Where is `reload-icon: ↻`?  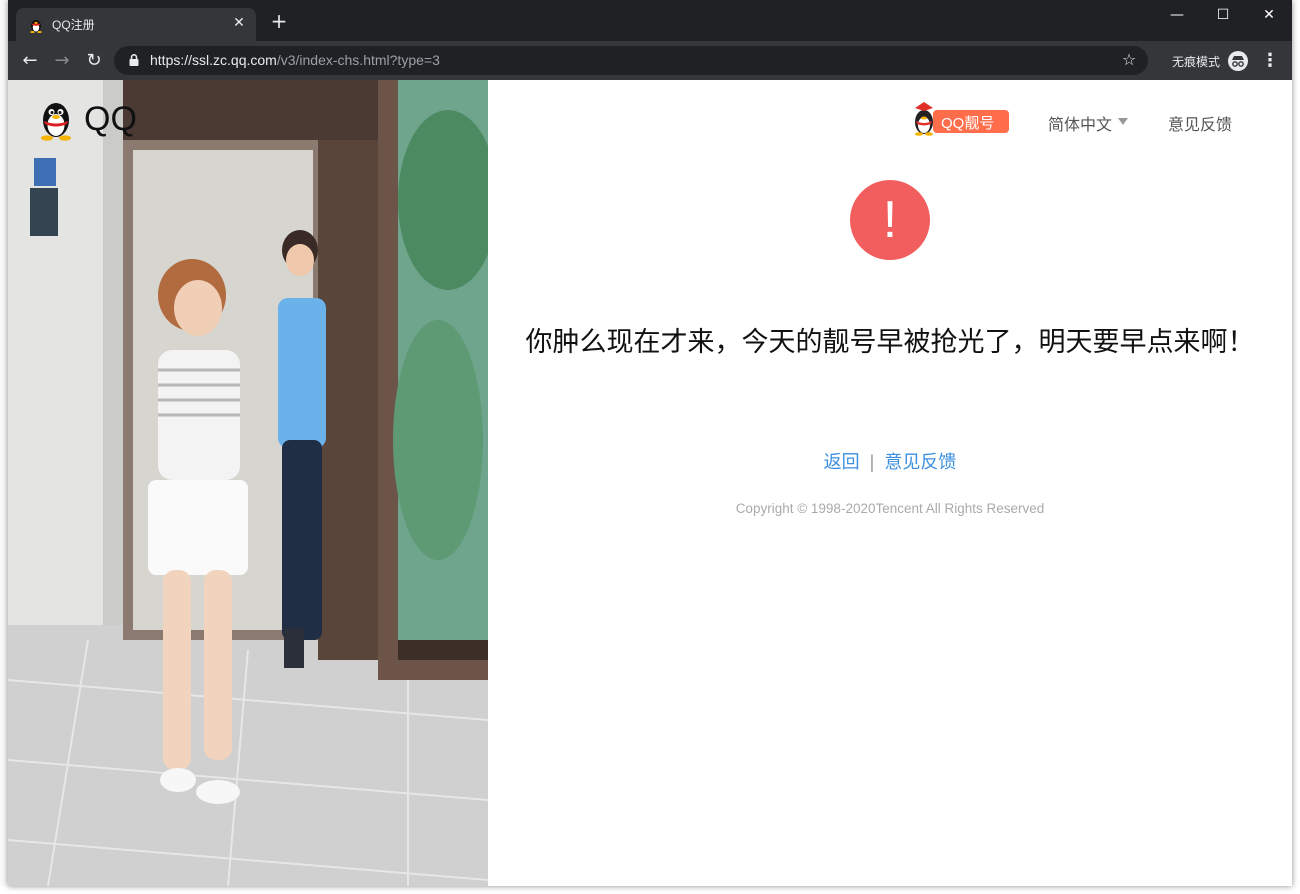
reload-icon: ↻ is located at coordinates (94, 61).